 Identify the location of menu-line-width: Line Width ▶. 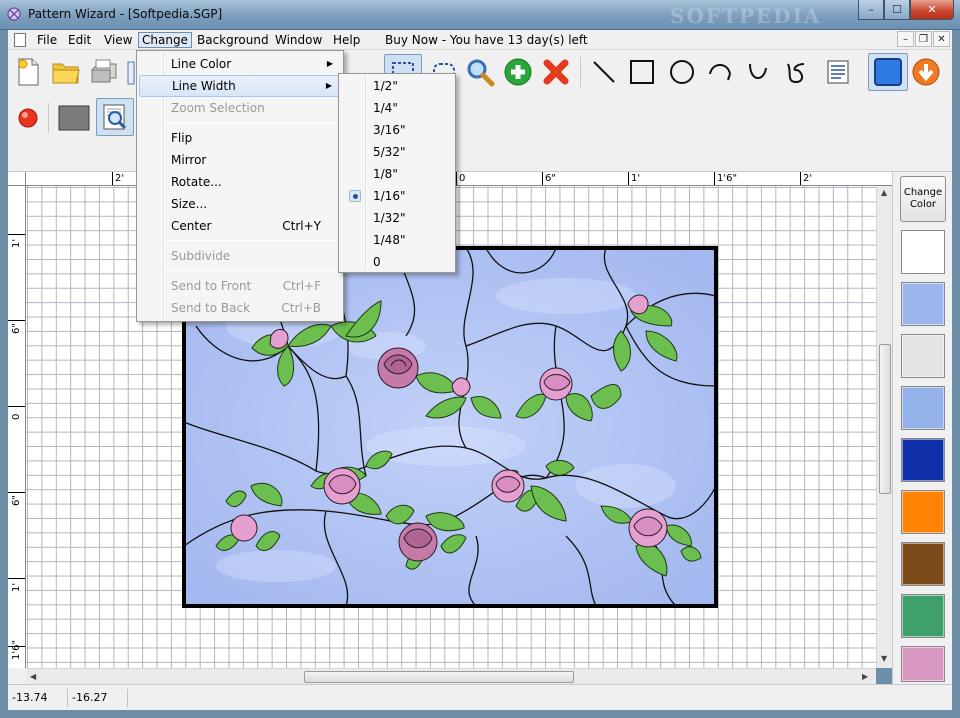
(240, 86).